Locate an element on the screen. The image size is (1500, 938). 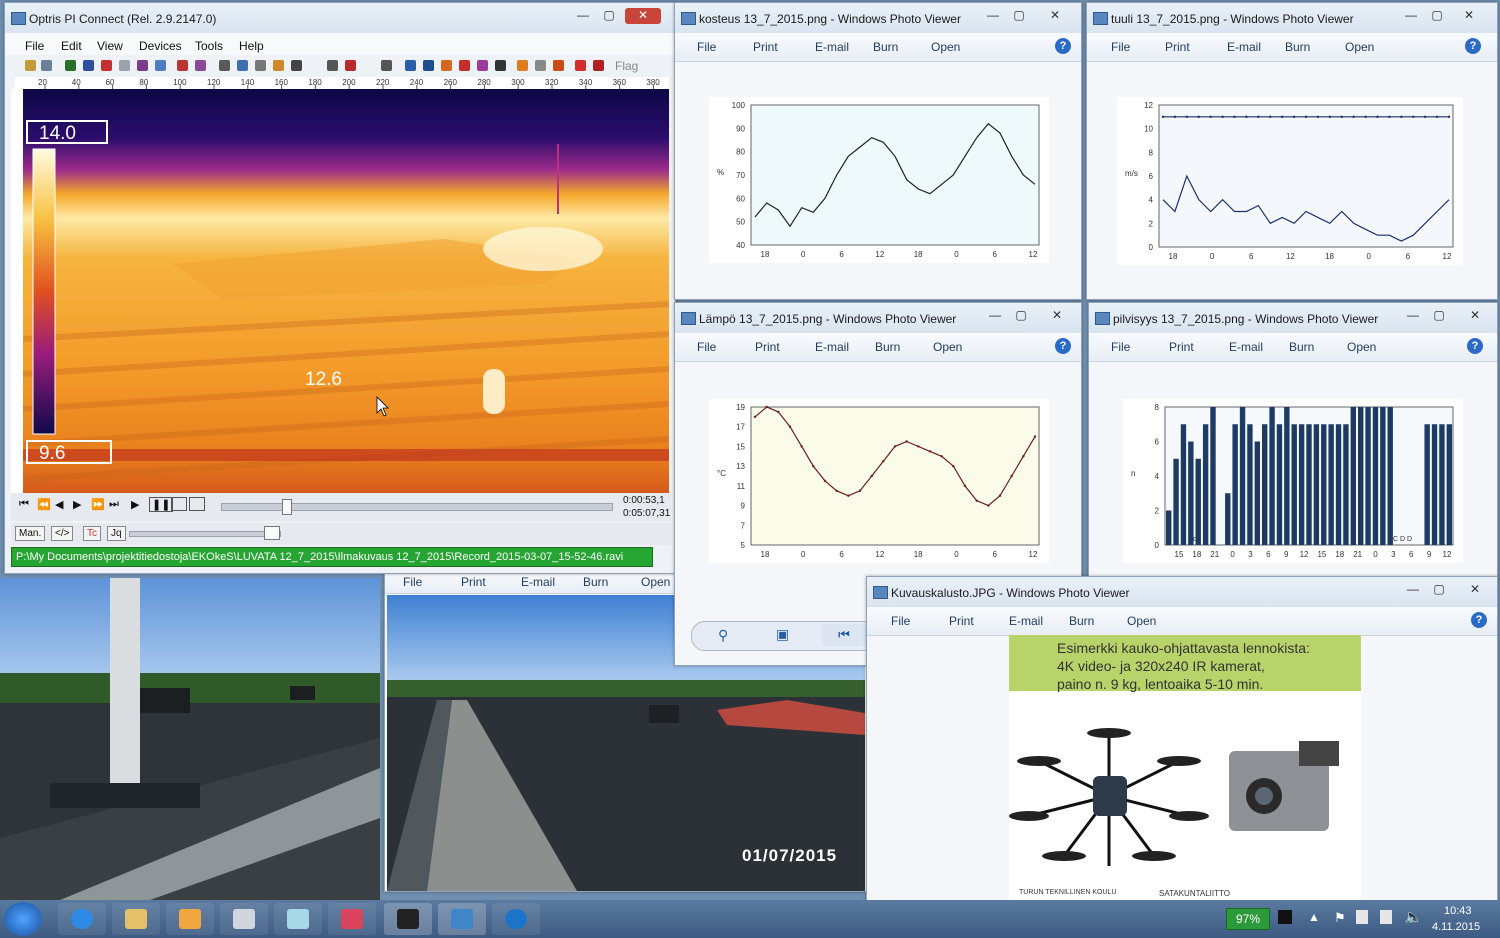
taskbar-optris is located at coordinates (408, 919).